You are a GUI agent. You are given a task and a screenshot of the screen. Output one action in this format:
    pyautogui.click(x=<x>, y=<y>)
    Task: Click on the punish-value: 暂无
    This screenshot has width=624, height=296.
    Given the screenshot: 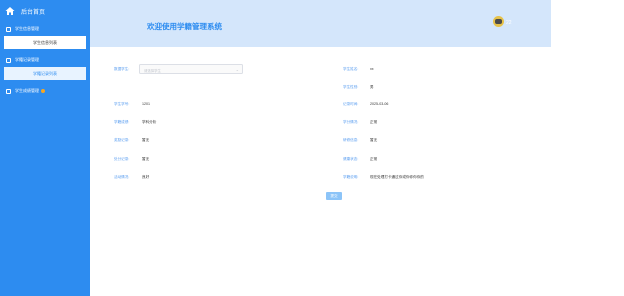 What is the action you would take?
    pyautogui.click(x=146, y=159)
    